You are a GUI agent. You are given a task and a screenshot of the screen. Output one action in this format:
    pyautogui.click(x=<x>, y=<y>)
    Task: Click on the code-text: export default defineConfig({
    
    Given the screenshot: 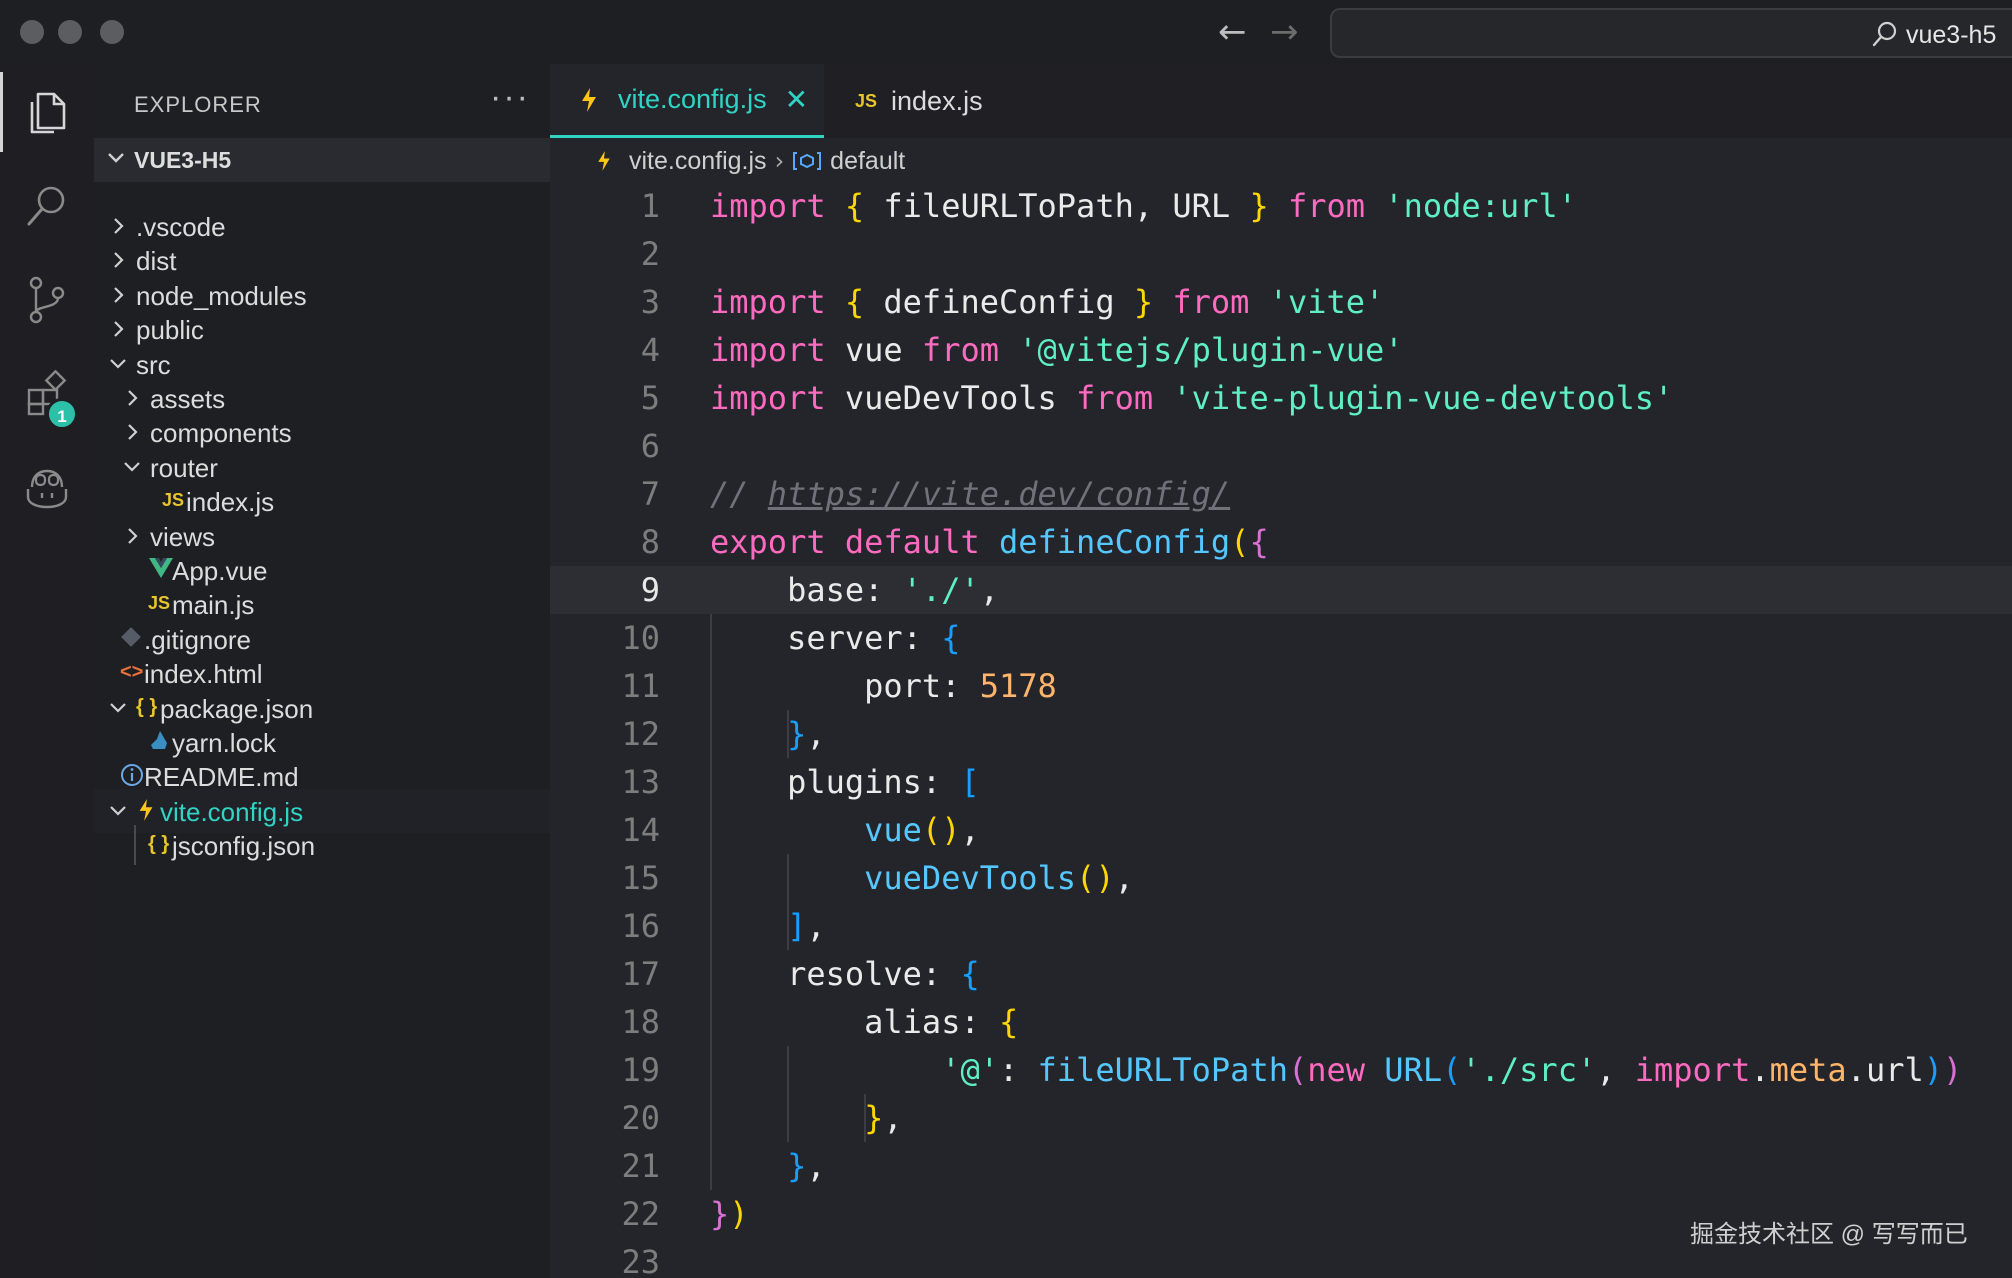 What is the action you would take?
    pyautogui.click(x=989, y=542)
    